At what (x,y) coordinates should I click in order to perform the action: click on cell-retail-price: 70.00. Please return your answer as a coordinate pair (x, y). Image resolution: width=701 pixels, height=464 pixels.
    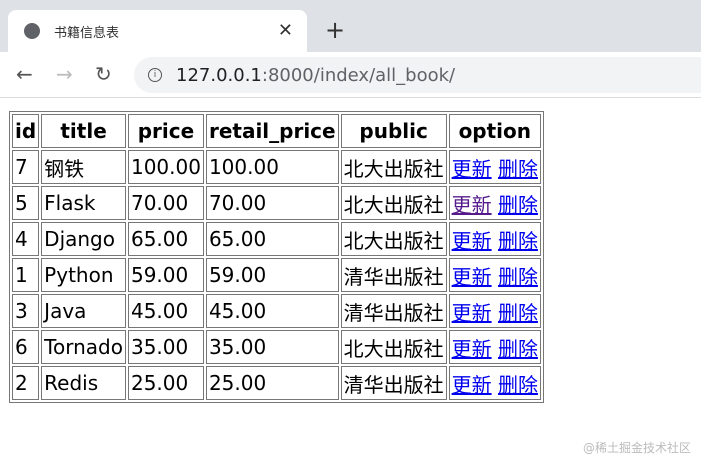
    Looking at the image, I should click on (272, 203).